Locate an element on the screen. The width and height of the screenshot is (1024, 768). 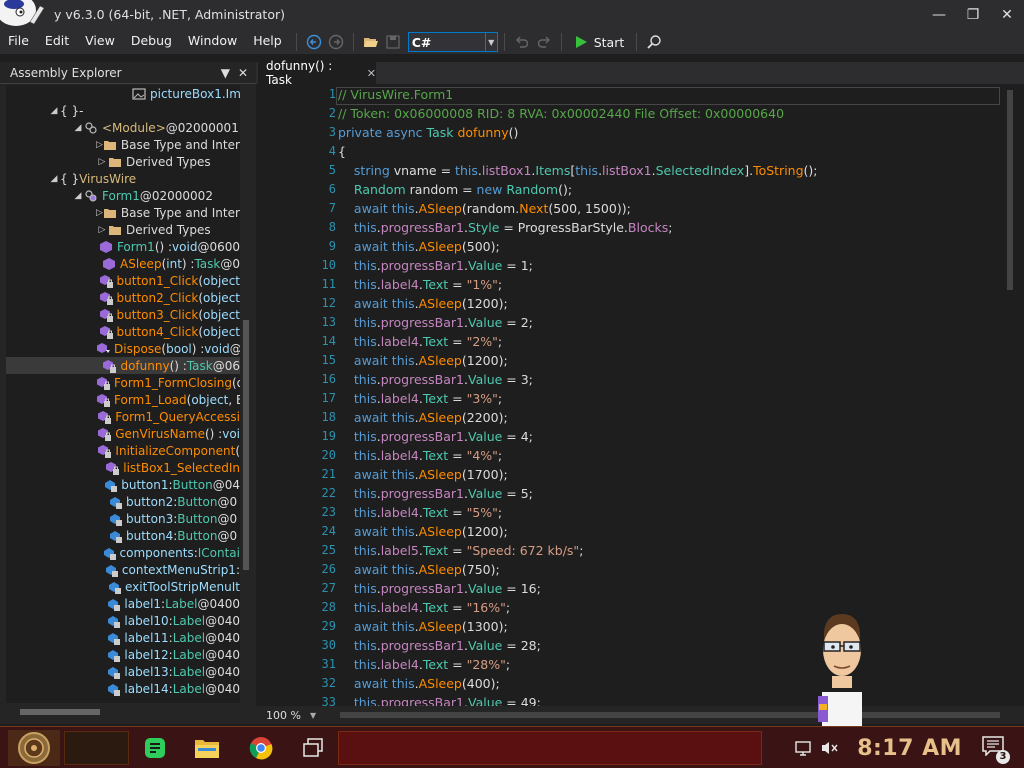
editor-vertical-scrollbar is located at coordinates (1010, 396).